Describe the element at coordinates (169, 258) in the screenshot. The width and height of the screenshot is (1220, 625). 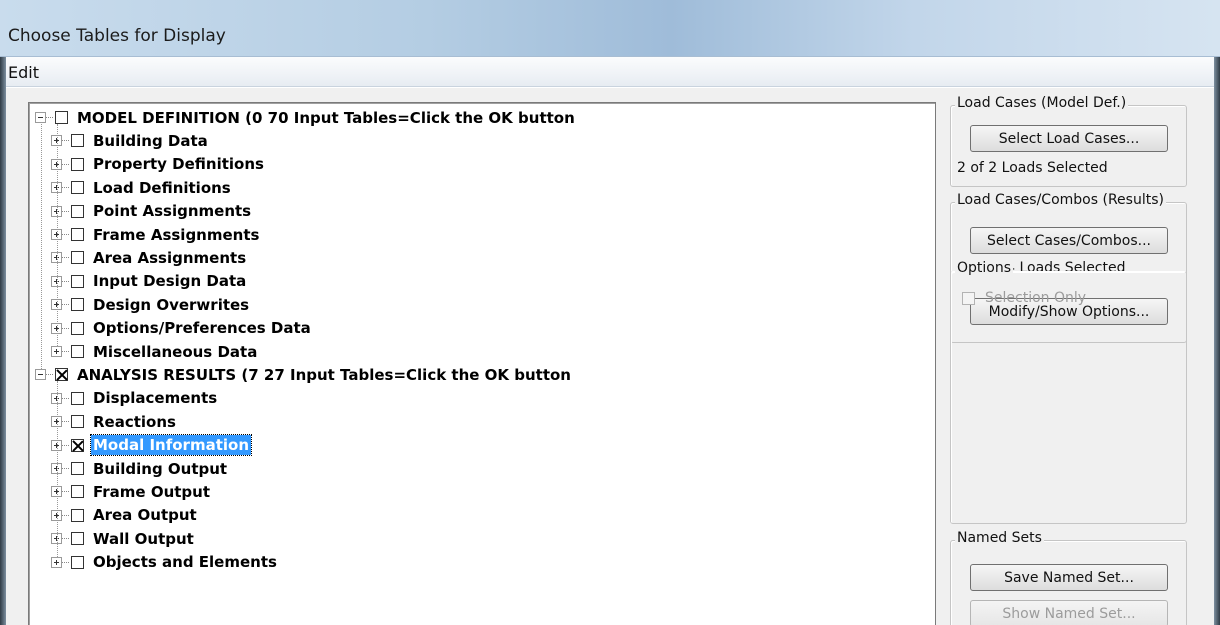
I see `node-label: Area Assignments` at that location.